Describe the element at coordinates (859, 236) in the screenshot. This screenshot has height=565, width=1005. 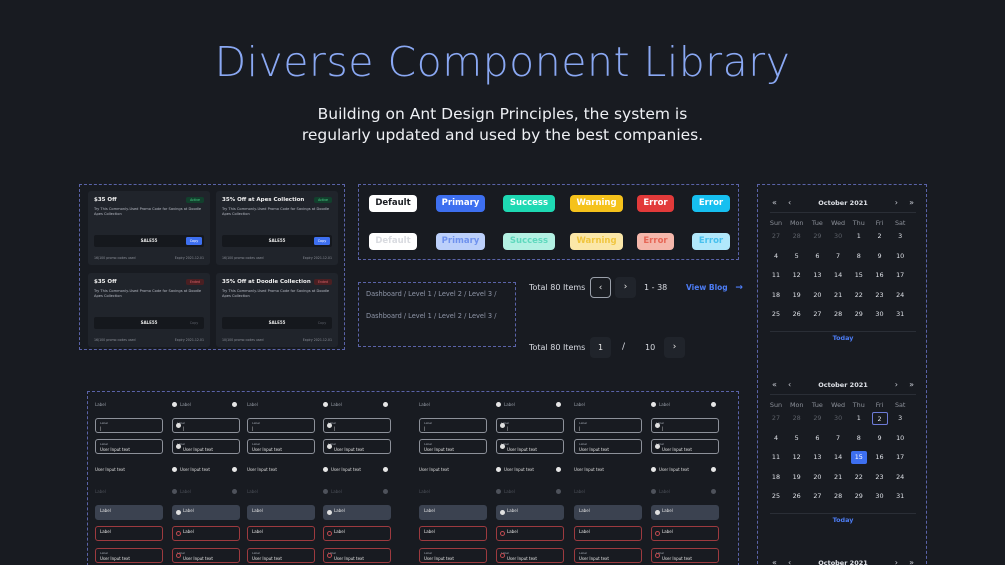
I see `calendar-day: 1` at that location.